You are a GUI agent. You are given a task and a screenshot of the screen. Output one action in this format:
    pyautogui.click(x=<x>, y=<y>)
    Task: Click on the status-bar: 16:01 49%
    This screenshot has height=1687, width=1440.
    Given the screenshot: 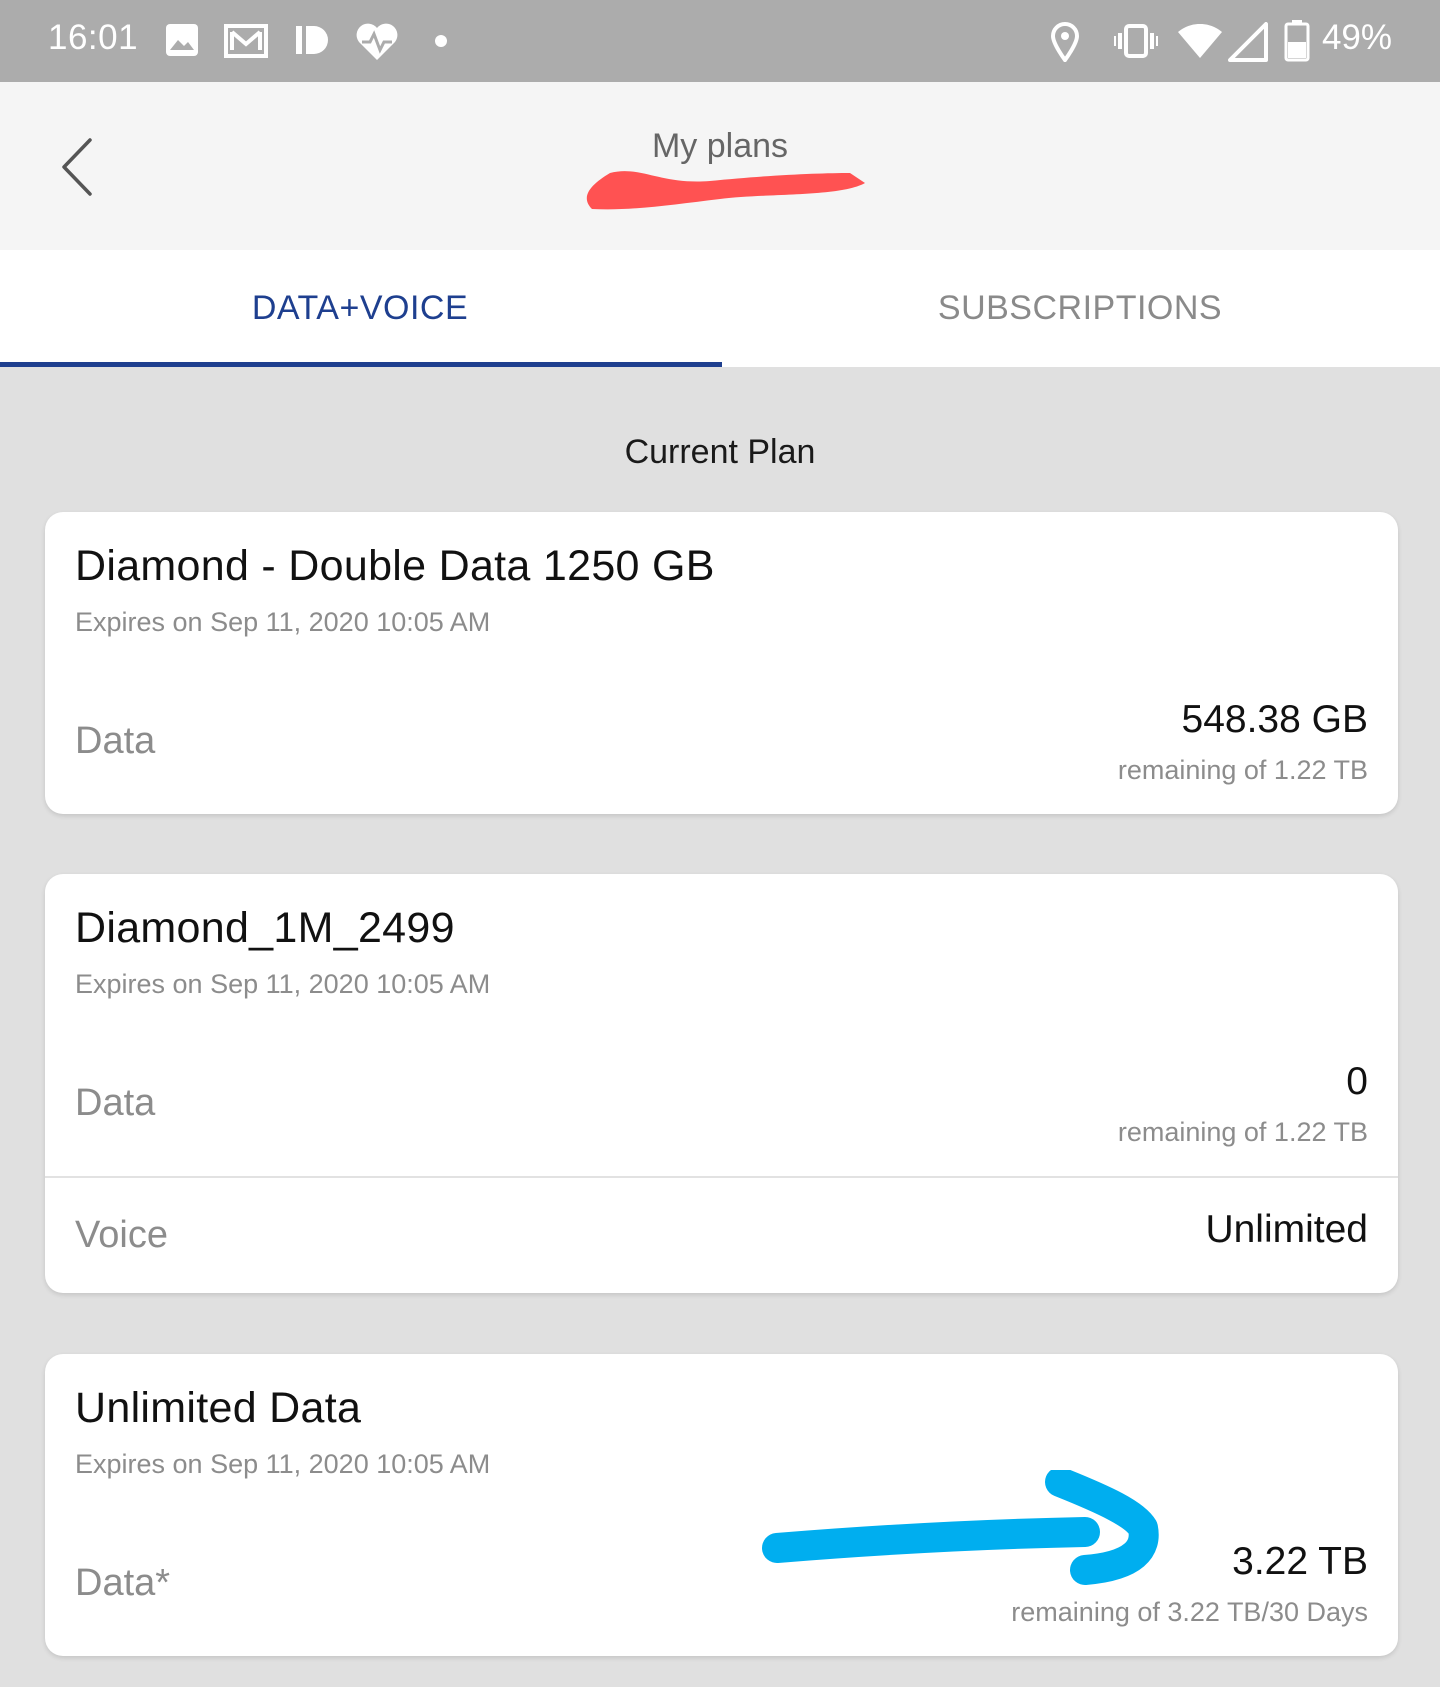 What is the action you would take?
    pyautogui.click(x=720, y=41)
    